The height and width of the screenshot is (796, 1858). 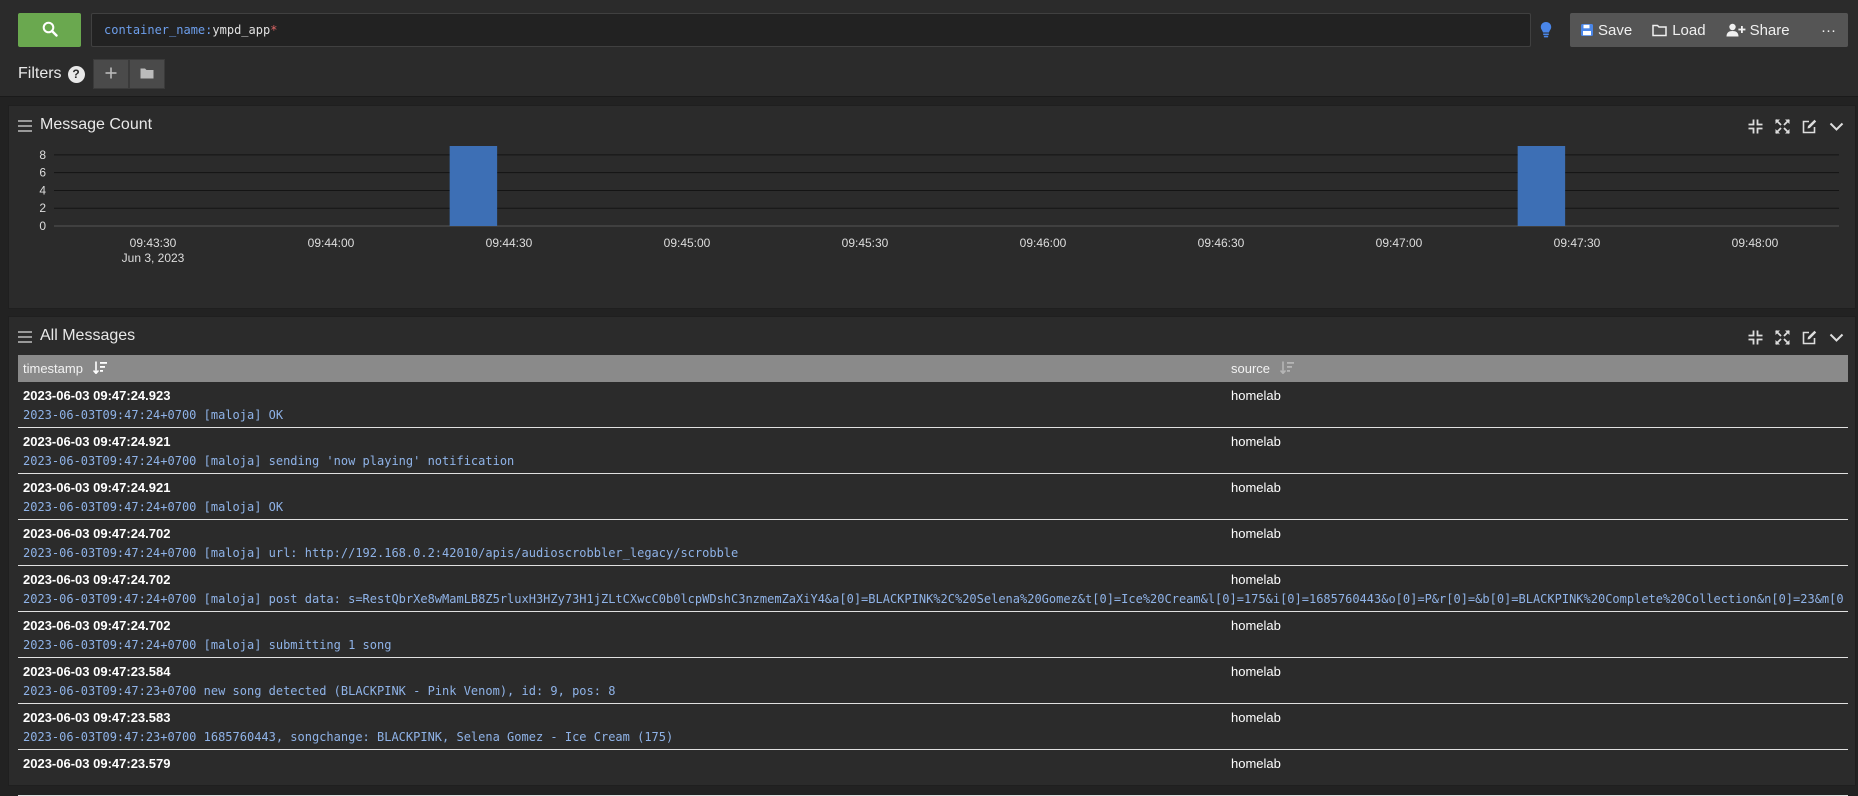 I want to click on y-tick-label: 2, so click(x=42, y=208).